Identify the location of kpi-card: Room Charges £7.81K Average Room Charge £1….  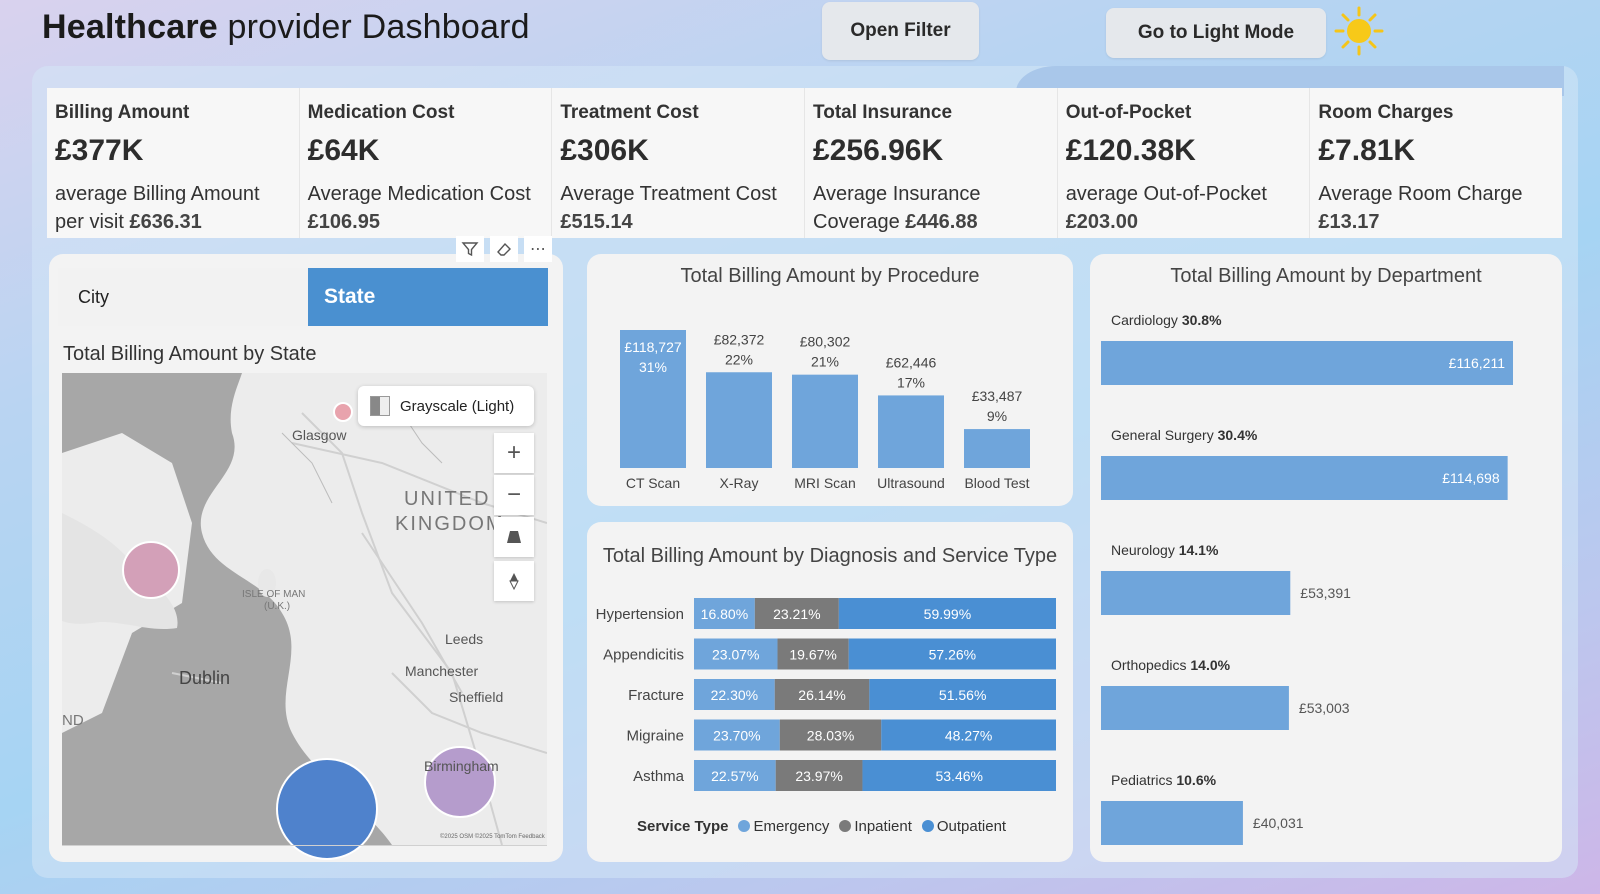
(1436, 163).